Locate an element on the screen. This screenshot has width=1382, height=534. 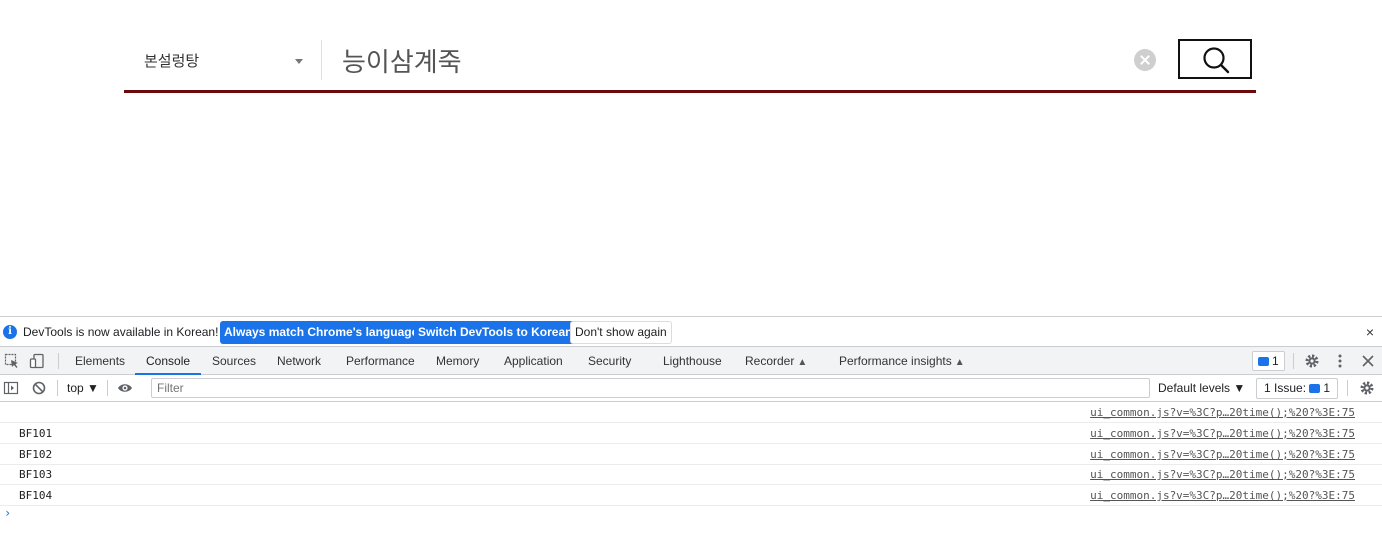
console-settings-gear-icon is located at coordinates (1367, 388).